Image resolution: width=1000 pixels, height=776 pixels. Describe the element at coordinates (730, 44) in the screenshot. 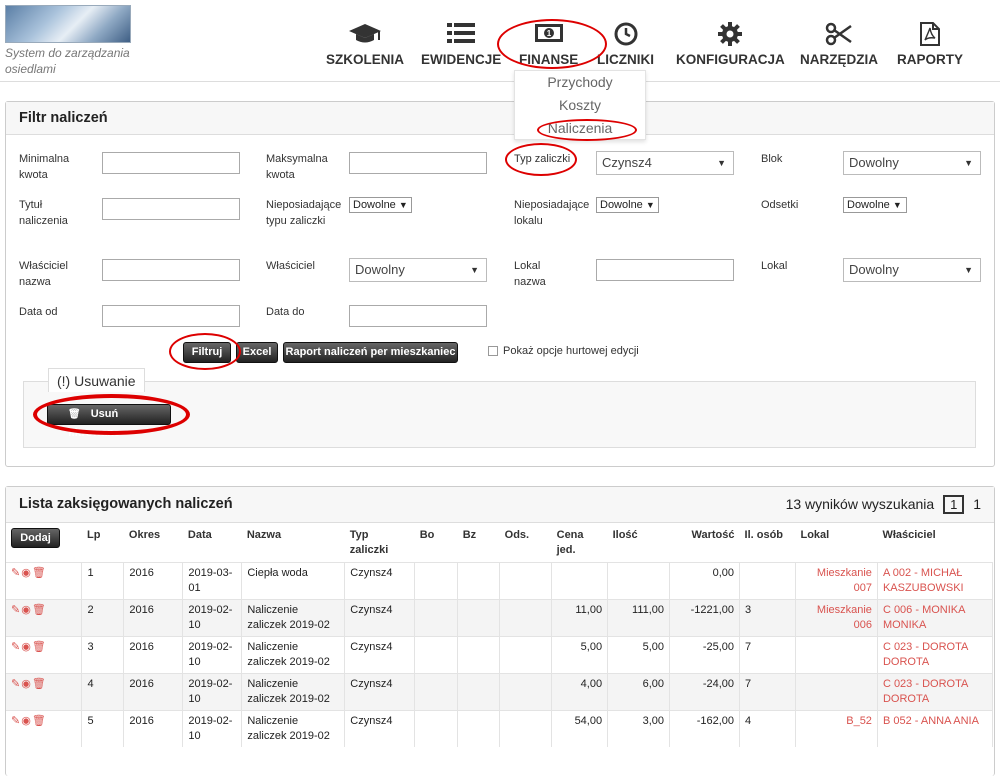

I see `nav-konfiguracja: KONFIGURACJA` at that location.